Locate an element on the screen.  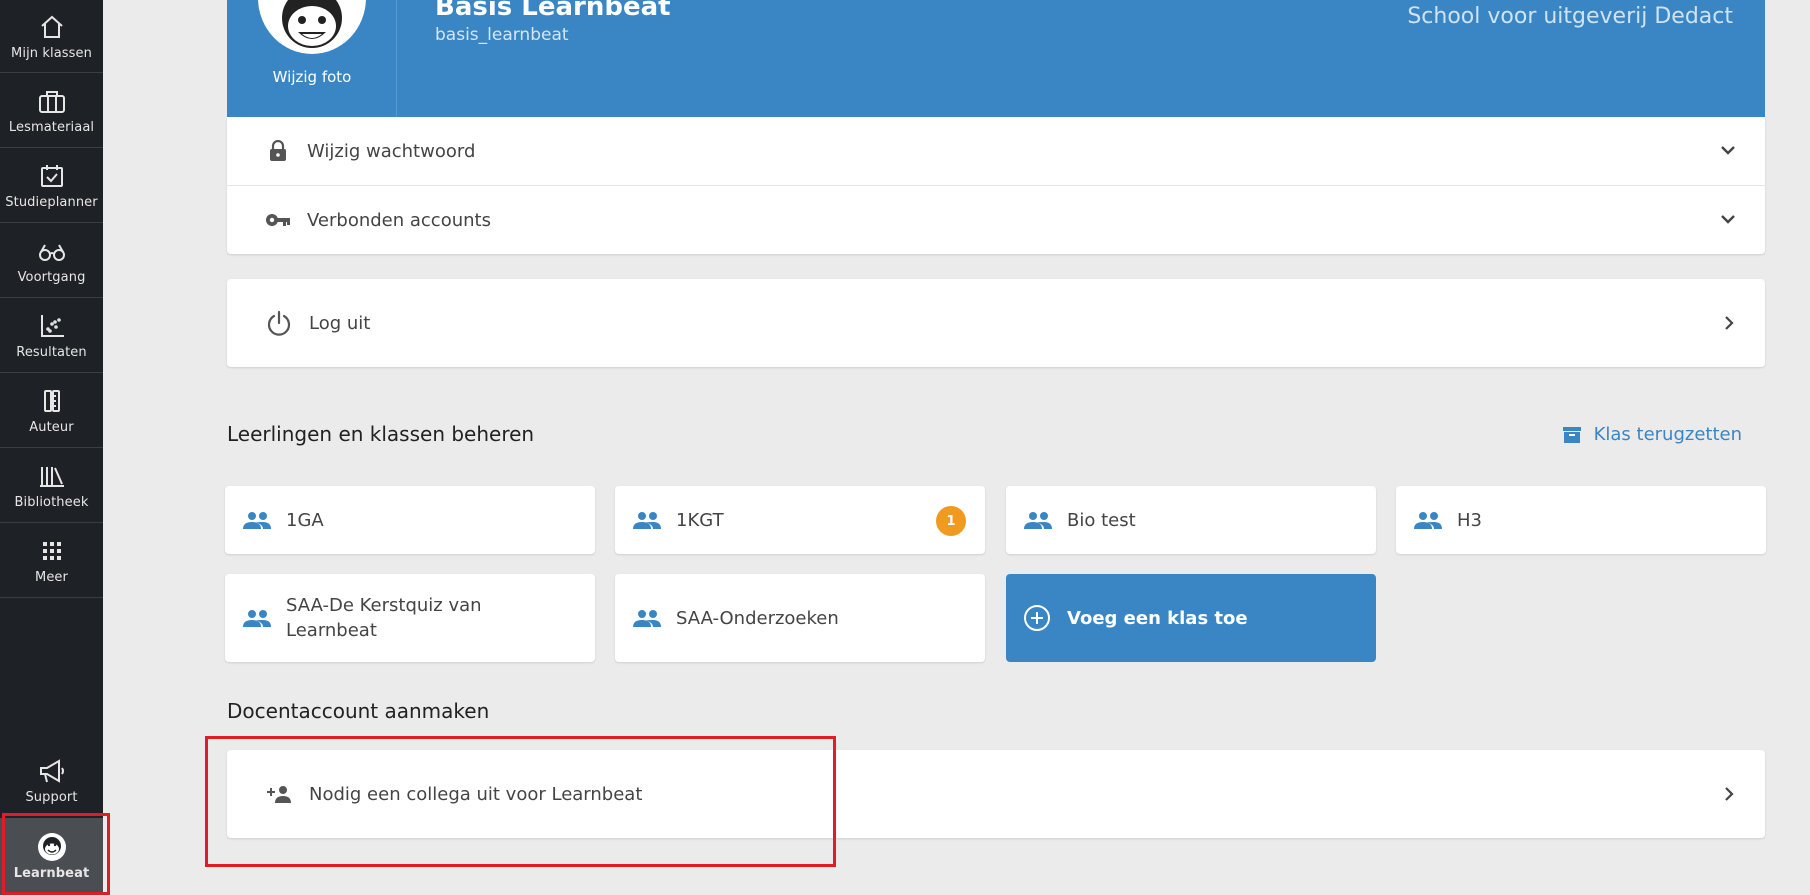
archive-icon is located at coordinates (1572, 435).